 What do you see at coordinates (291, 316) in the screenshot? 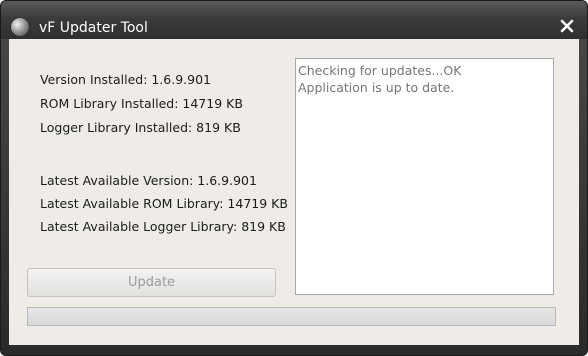
I see `progress-bar` at bounding box center [291, 316].